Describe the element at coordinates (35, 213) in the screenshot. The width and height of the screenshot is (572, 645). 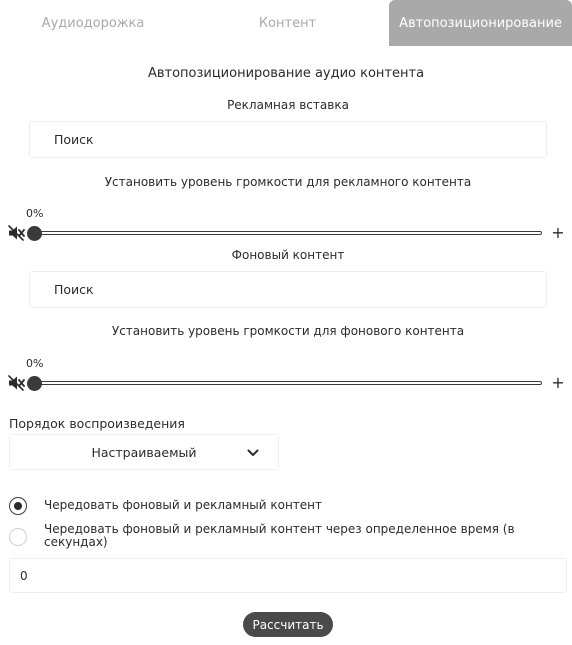
I see `ad-volume-percent: 0%` at that location.